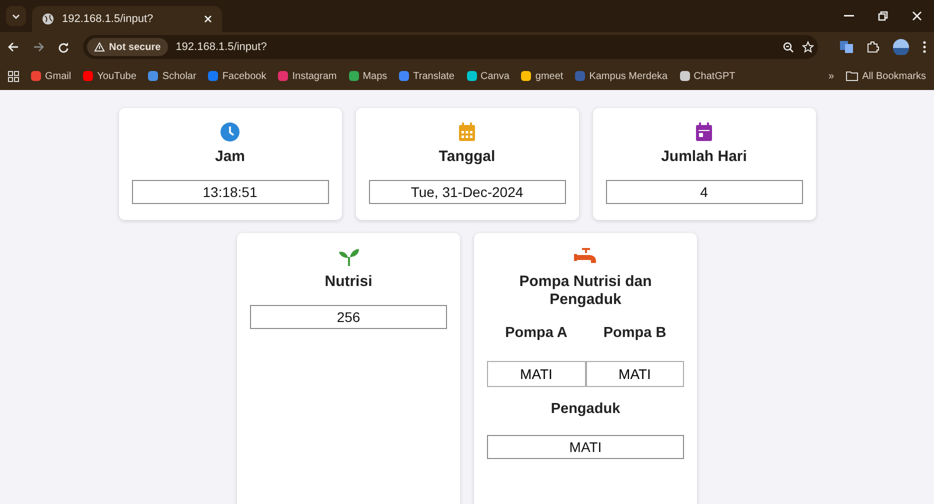 This screenshot has width=934, height=504. I want to click on url-text: 192.168.1.5/input?, so click(222, 47).